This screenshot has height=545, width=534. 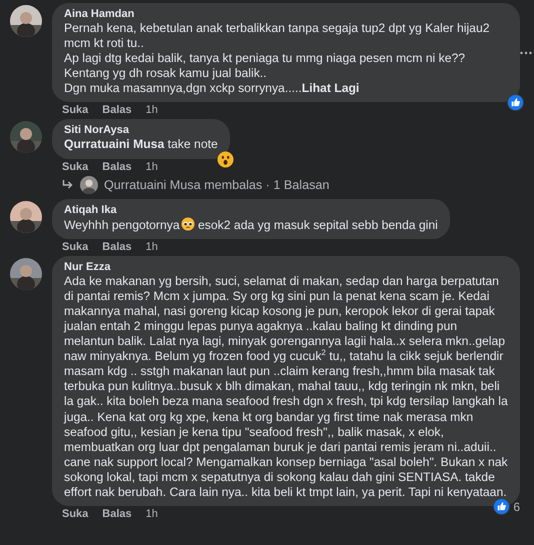 What do you see at coordinates (317, 225) in the screenshot?
I see `comment-text: esok2 ada yg masuk sepital sebb benda gini` at bounding box center [317, 225].